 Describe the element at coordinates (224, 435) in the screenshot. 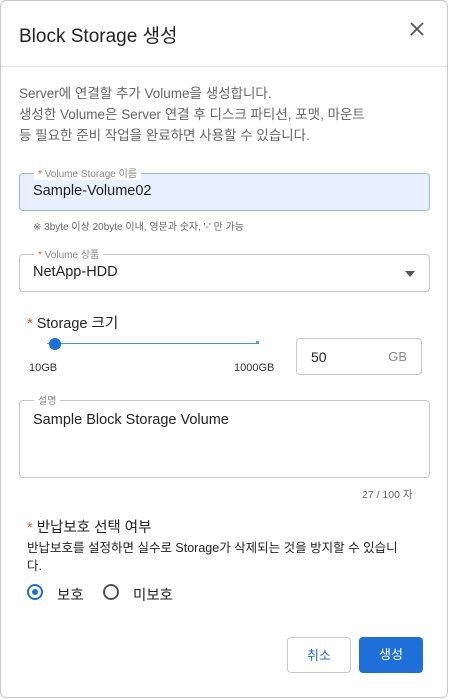

I see `description-textarea: 설명 Sample Block Storage Volume` at that location.